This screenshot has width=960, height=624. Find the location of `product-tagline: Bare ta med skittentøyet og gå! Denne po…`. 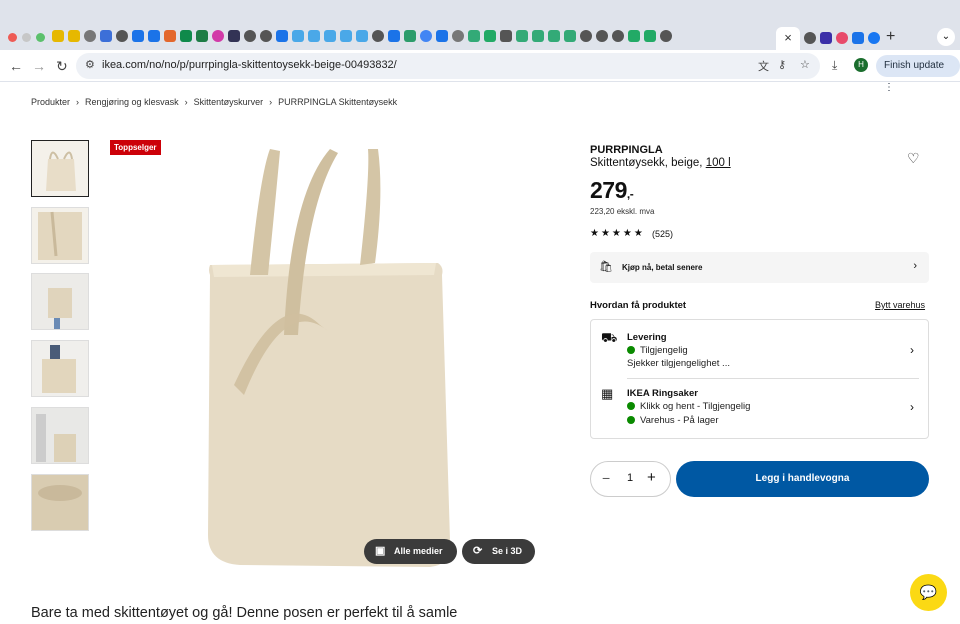

product-tagline: Bare ta med skittentøyet og gå! Denne po… is located at coordinates (244, 613).